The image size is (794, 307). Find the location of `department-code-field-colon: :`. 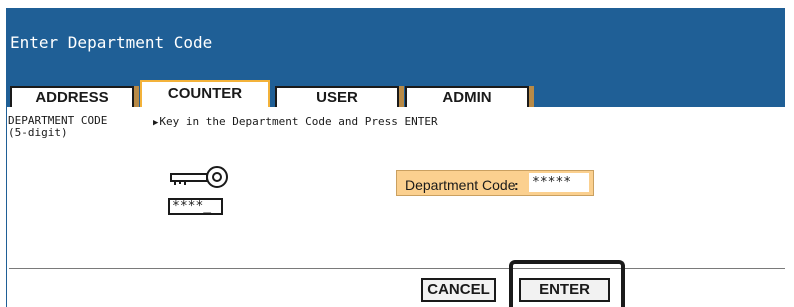

department-code-field-colon: : is located at coordinates (516, 185).